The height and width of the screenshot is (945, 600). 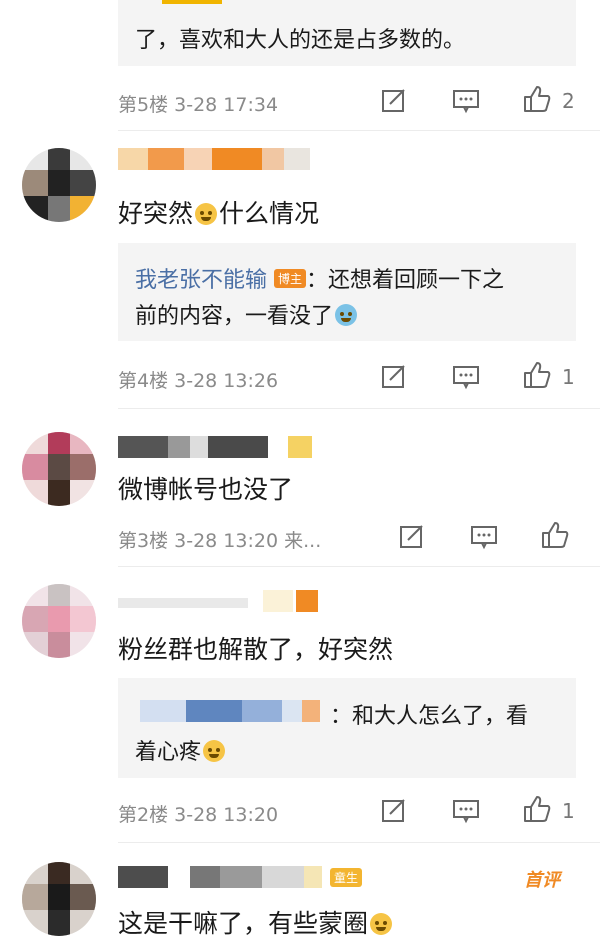 What do you see at coordinates (256, 649) in the screenshot?
I see `comment-2-text: 粉丝群也解散了，好突然` at bounding box center [256, 649].